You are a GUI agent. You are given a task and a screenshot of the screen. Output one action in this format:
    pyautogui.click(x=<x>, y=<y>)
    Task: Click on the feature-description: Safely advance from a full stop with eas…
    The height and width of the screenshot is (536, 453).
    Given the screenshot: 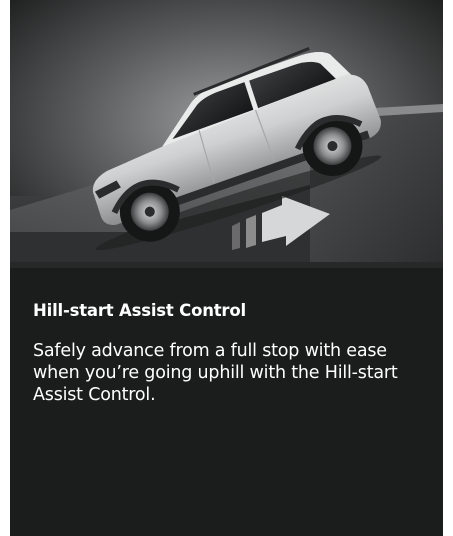 What is the action you would take?
    pyautogui.click(x=215, y=373)
    